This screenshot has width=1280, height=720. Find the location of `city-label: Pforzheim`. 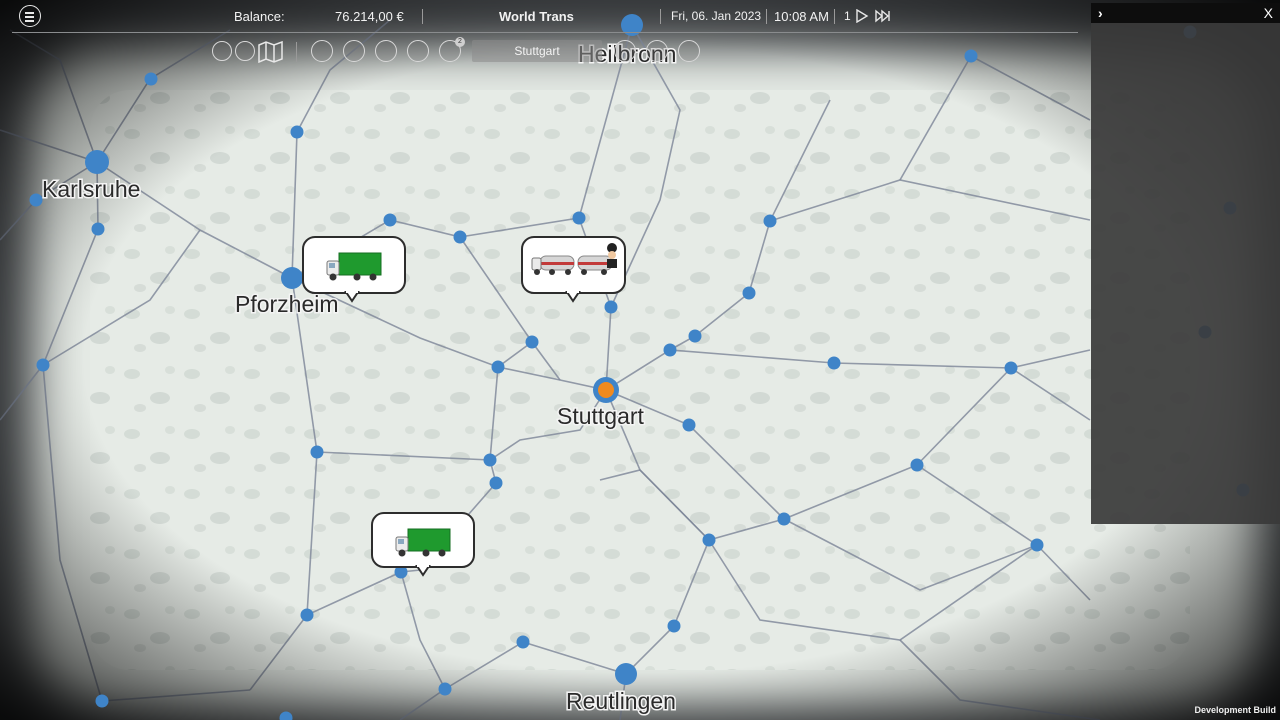

city-label: Pforzheim is located at coordinates (287, 304).